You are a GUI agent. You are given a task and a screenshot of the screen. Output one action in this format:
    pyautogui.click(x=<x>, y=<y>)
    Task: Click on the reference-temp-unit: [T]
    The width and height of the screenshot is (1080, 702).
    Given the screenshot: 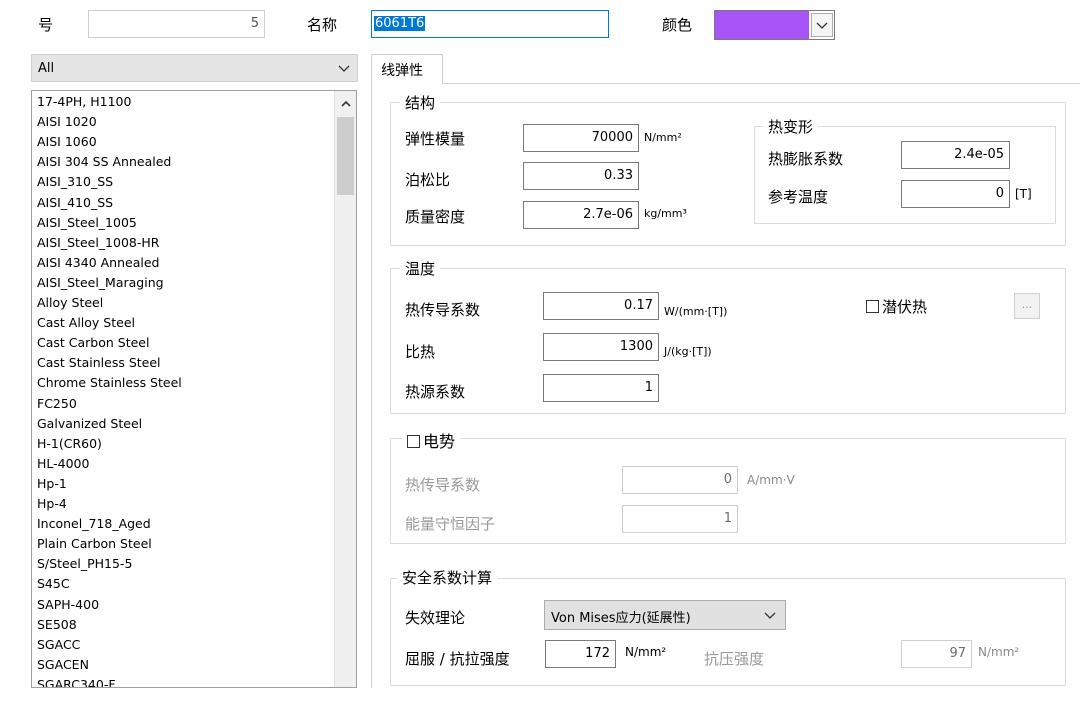 What is the action you would take?
    pyautogui.click(x=1023, y=194)
    